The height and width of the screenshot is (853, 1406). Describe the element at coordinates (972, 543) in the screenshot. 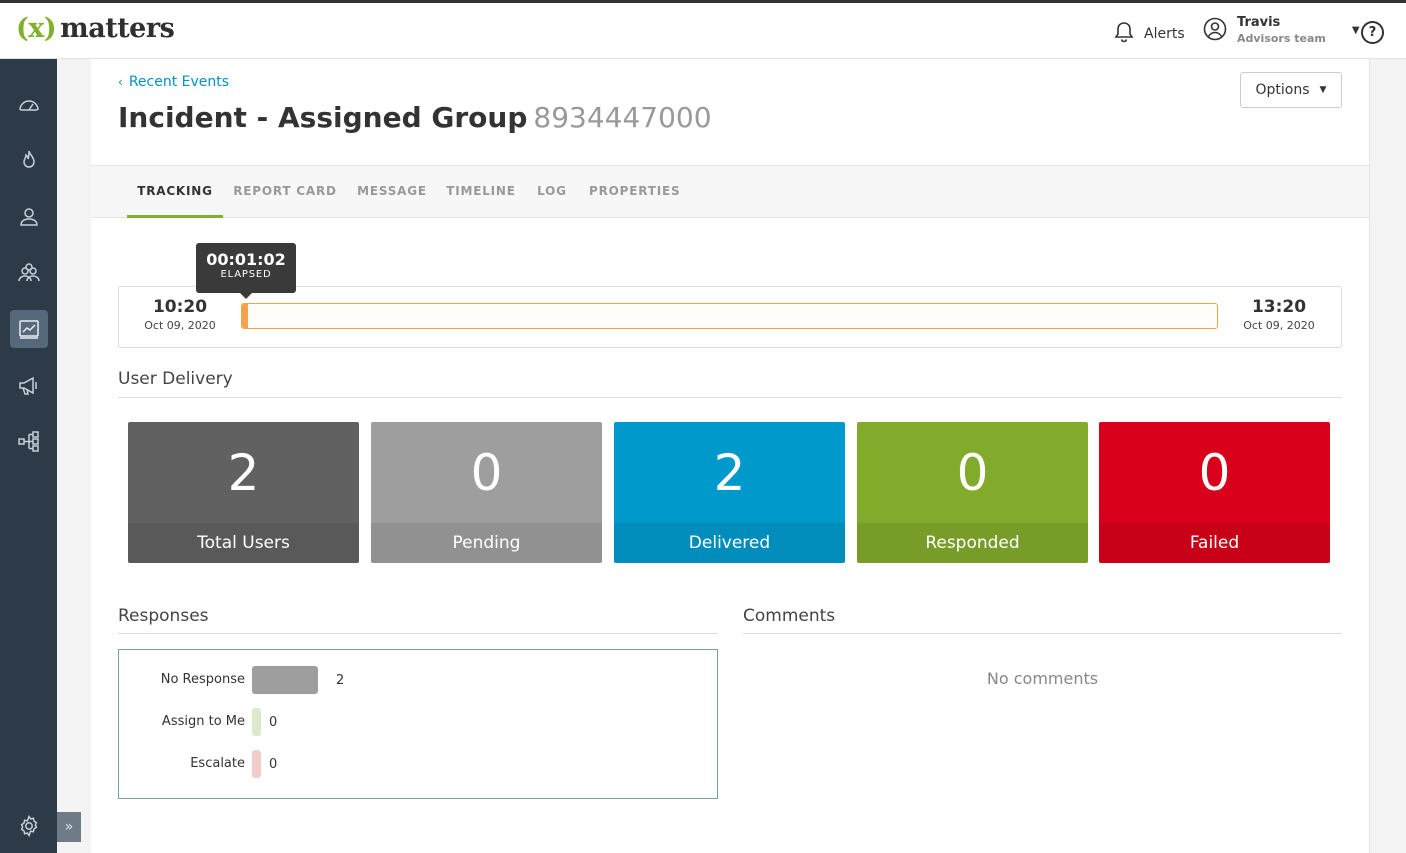

I see `card-label: Responded` at that location.